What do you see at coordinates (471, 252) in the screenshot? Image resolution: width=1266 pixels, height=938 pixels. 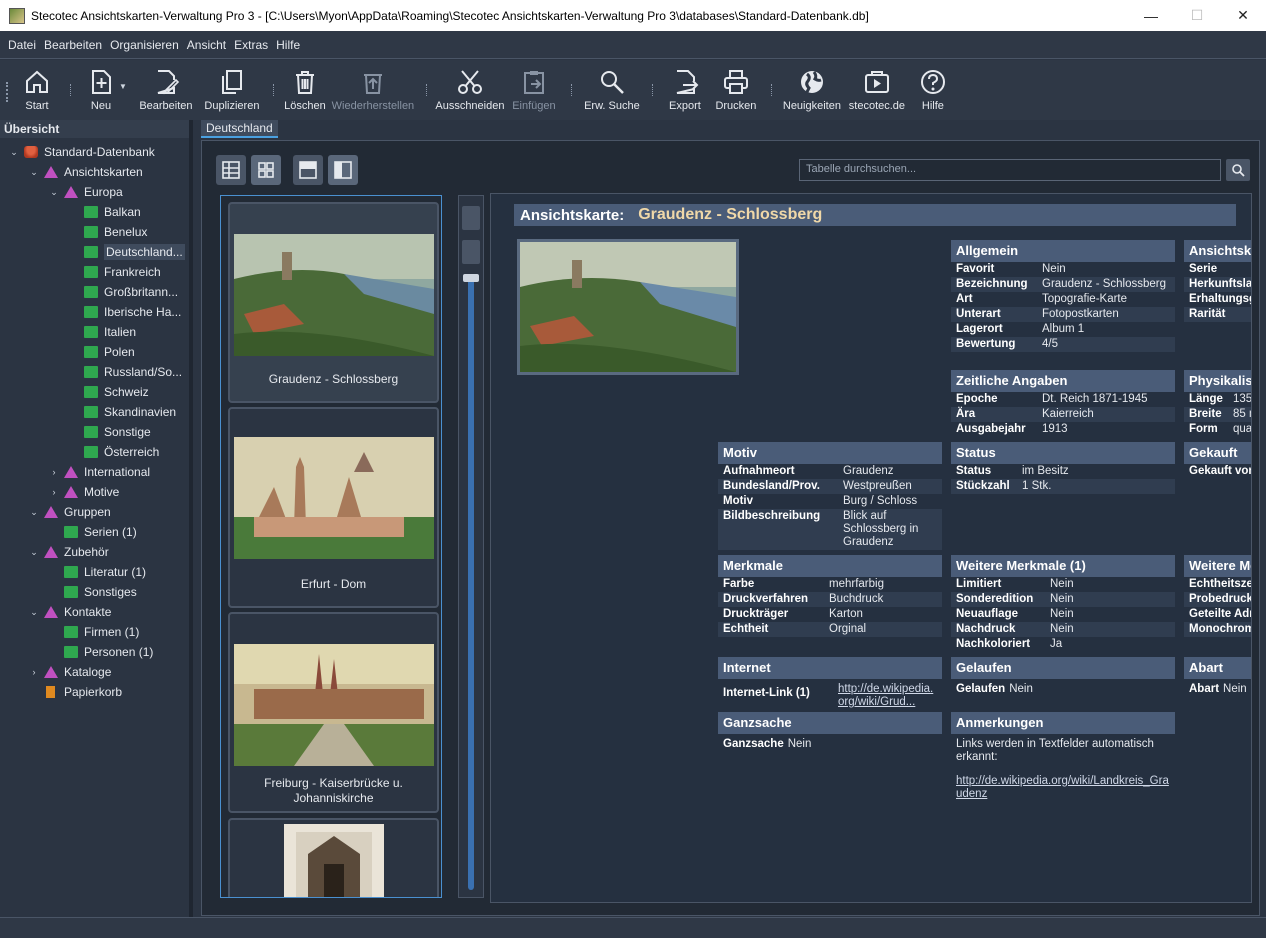 I see `image-large-button` at bounding box center [471, 252].